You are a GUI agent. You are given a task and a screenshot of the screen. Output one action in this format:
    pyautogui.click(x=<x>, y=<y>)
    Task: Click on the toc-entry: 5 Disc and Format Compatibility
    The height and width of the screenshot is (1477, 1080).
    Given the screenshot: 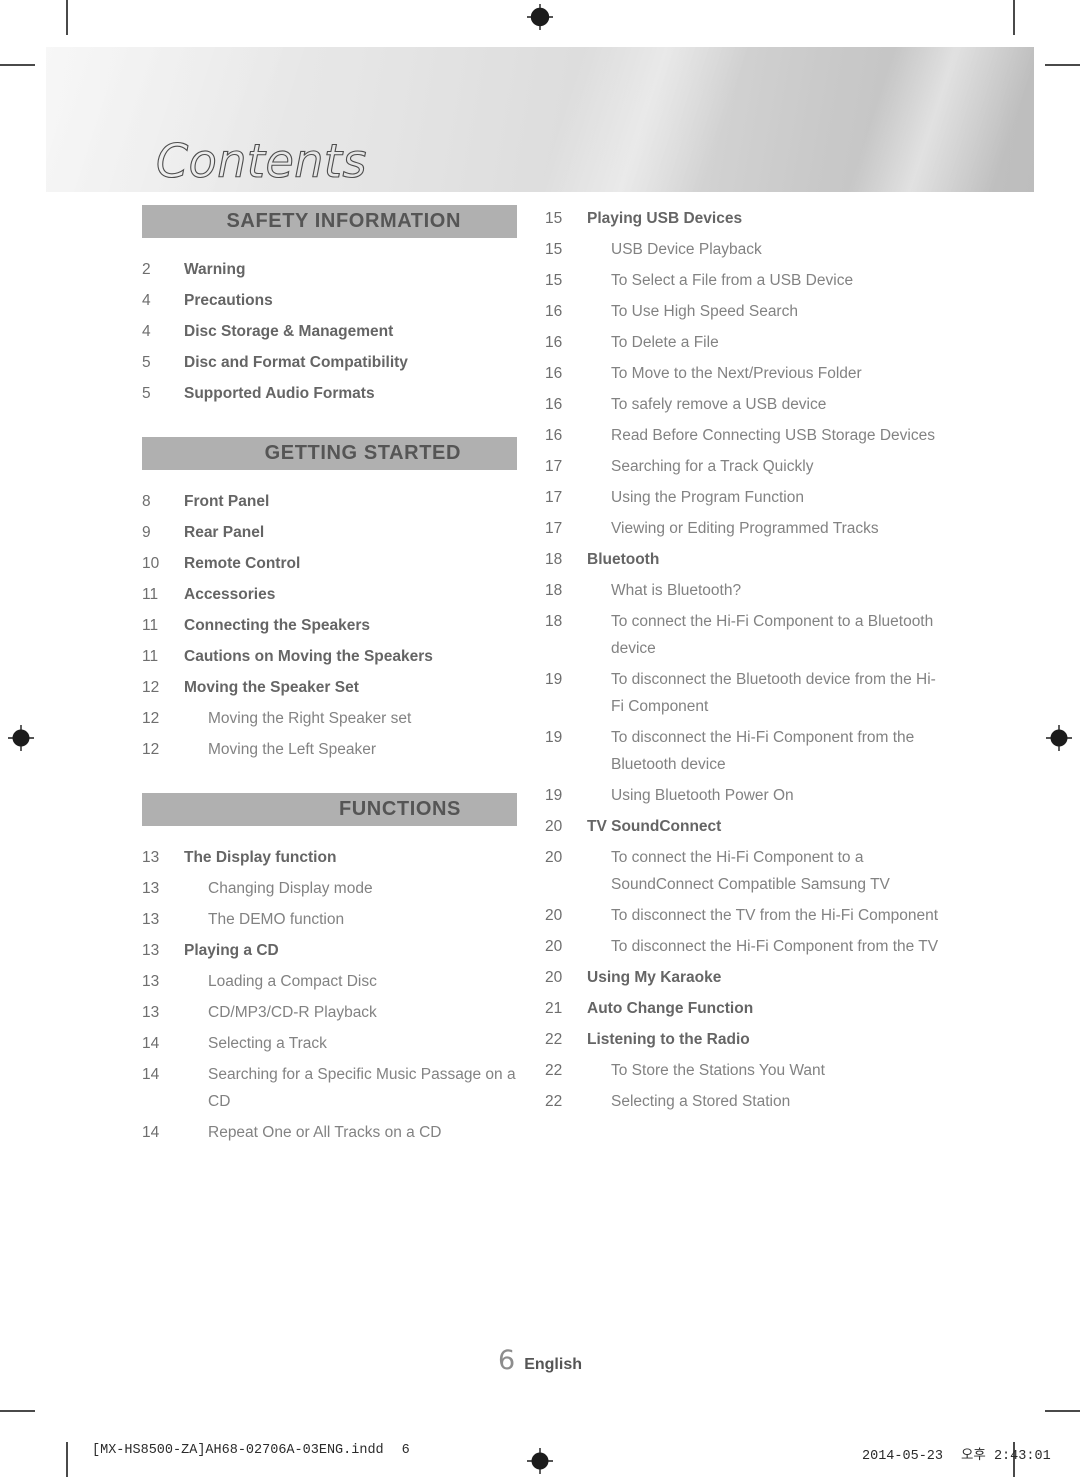 What is the action you would take?
    pyautogui.click(x=329, y=362)
    